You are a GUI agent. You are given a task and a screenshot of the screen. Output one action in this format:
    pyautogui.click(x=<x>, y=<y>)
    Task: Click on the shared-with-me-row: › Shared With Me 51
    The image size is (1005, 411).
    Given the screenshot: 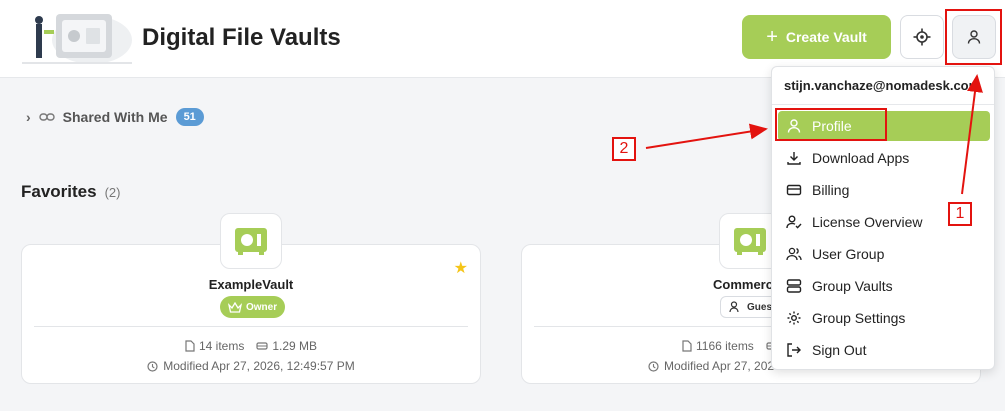 What is the action you would take?
    pyautogui.click(x=115, y=117)
    